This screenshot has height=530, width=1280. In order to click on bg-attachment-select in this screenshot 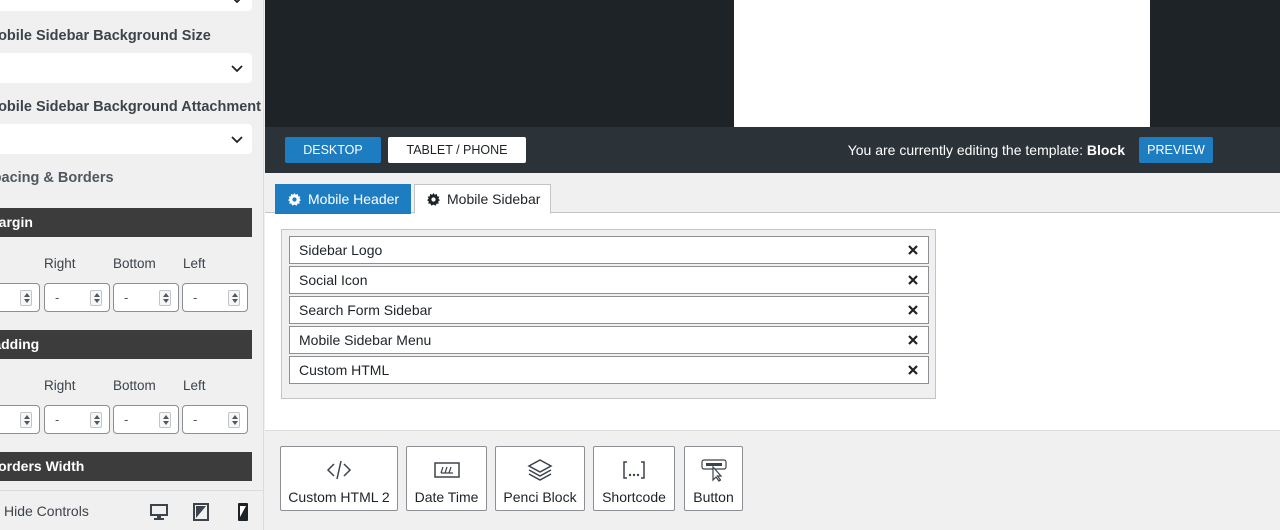, I will do `click(126, 139)`.